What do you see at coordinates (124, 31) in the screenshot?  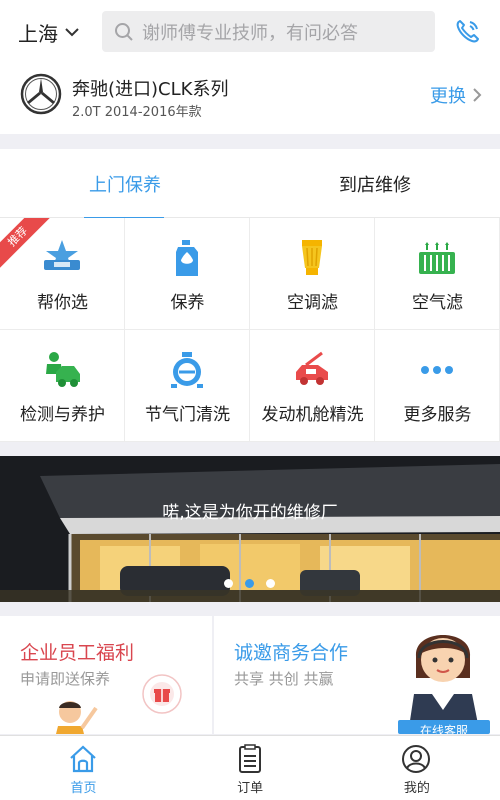 I see `search-icon` at bounding box center [124, 31].